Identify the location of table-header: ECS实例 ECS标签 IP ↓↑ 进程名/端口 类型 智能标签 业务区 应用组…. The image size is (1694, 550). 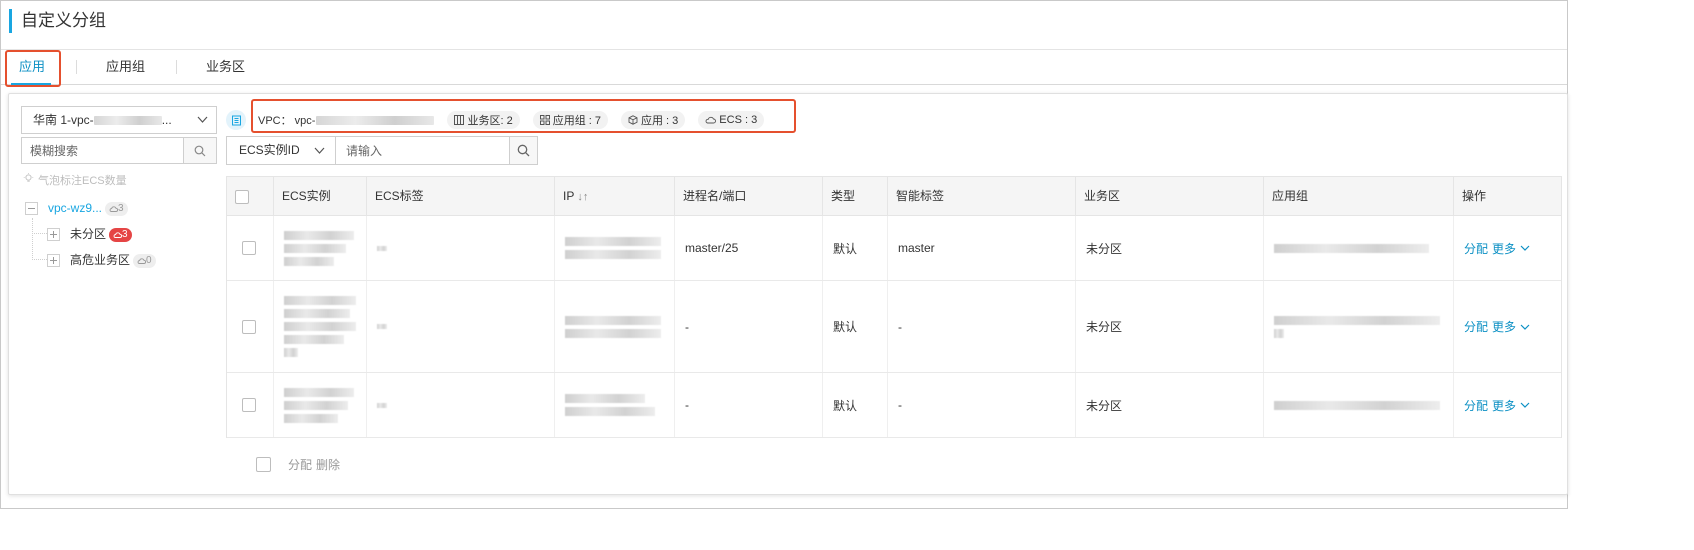
(894, 196).